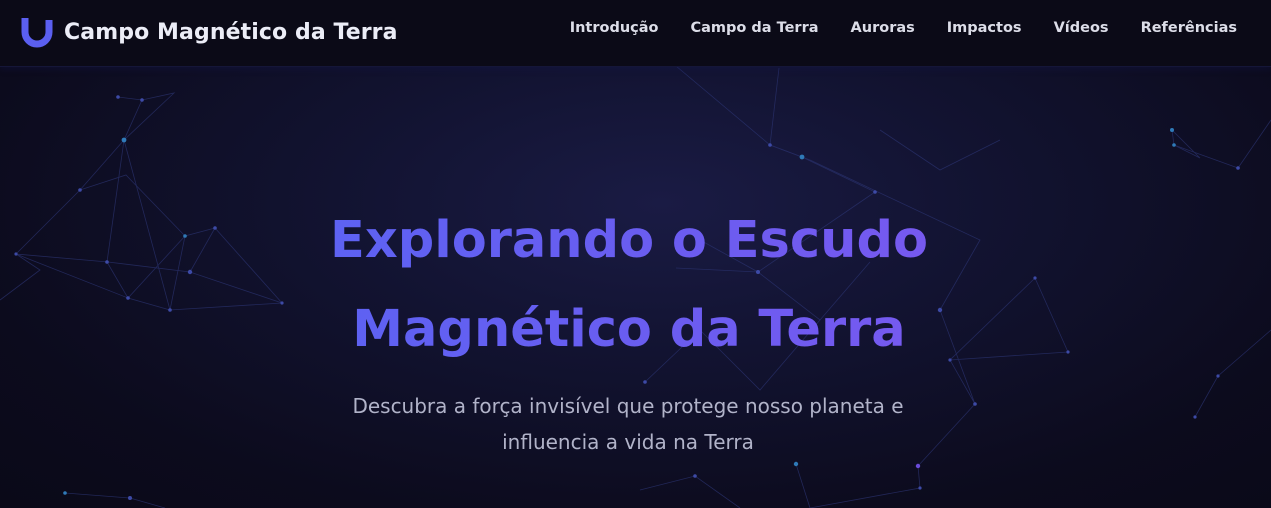  What do you see at coordinates (231, 32) in the screenshot?
I see `brand-title: Campo Magnético da Terra` at bounding box center [231, 32].